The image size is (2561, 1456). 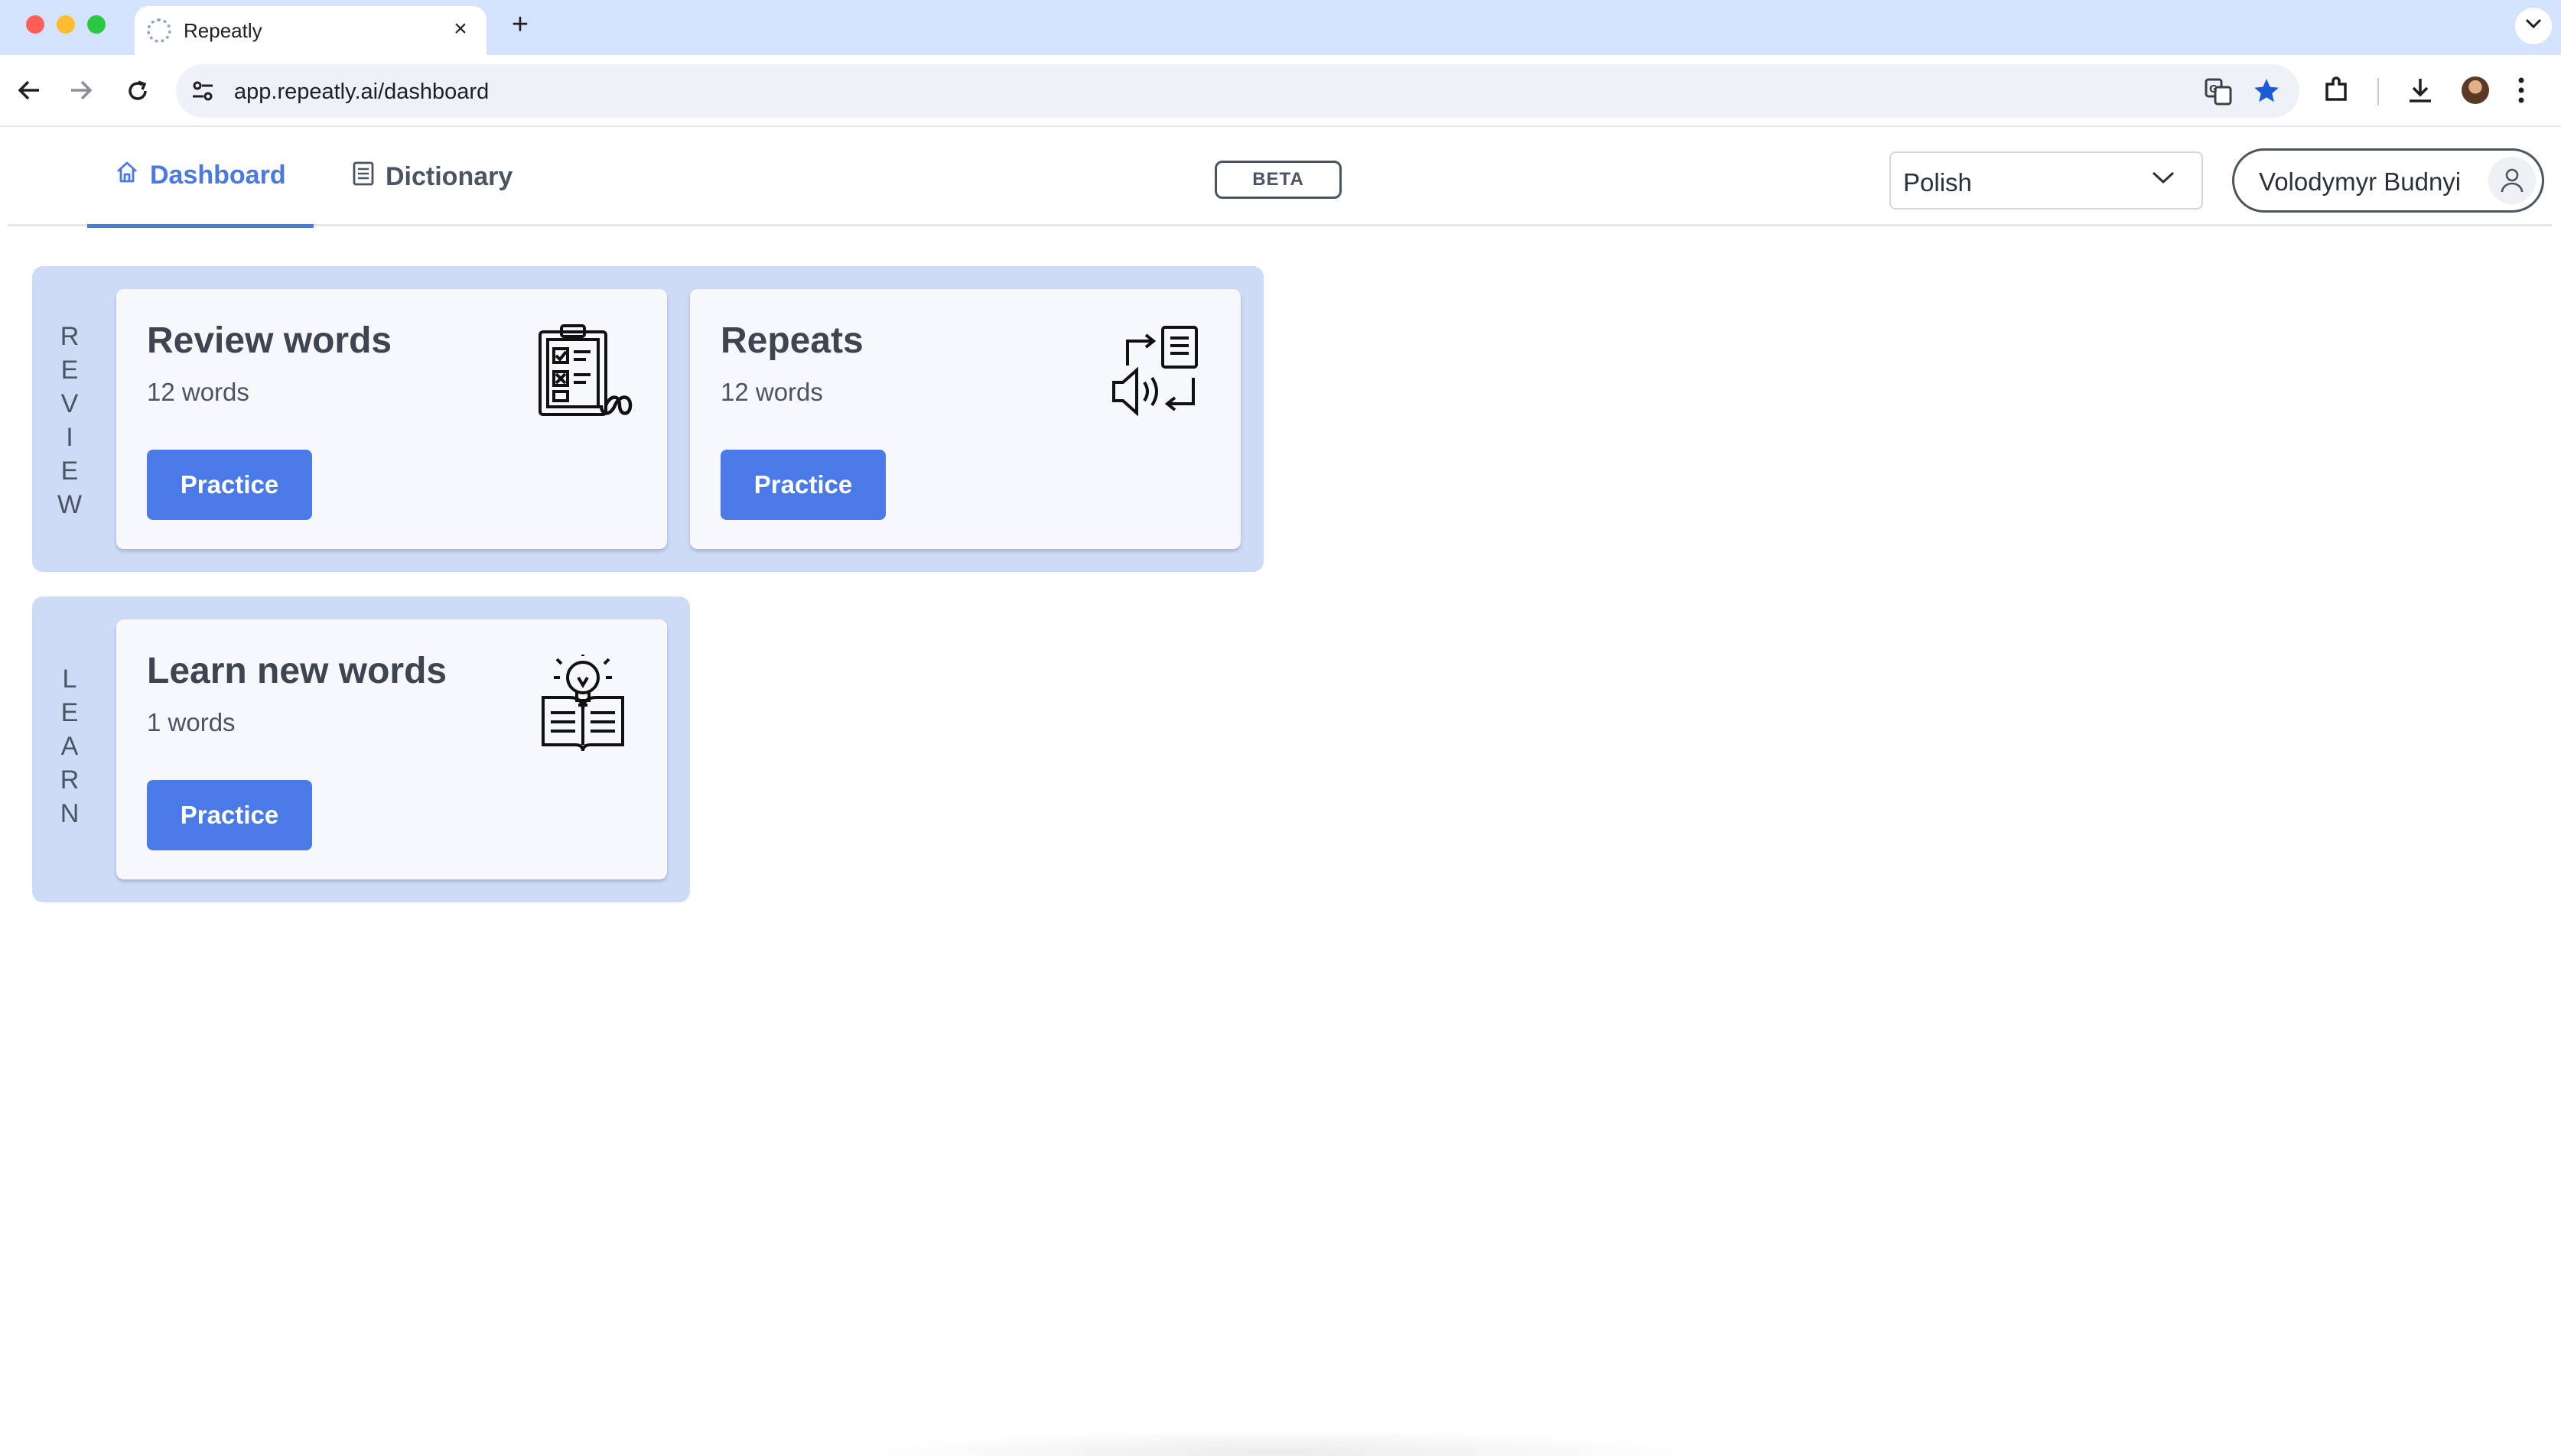 I want to click on home-icon, so click(x=127, y=175).